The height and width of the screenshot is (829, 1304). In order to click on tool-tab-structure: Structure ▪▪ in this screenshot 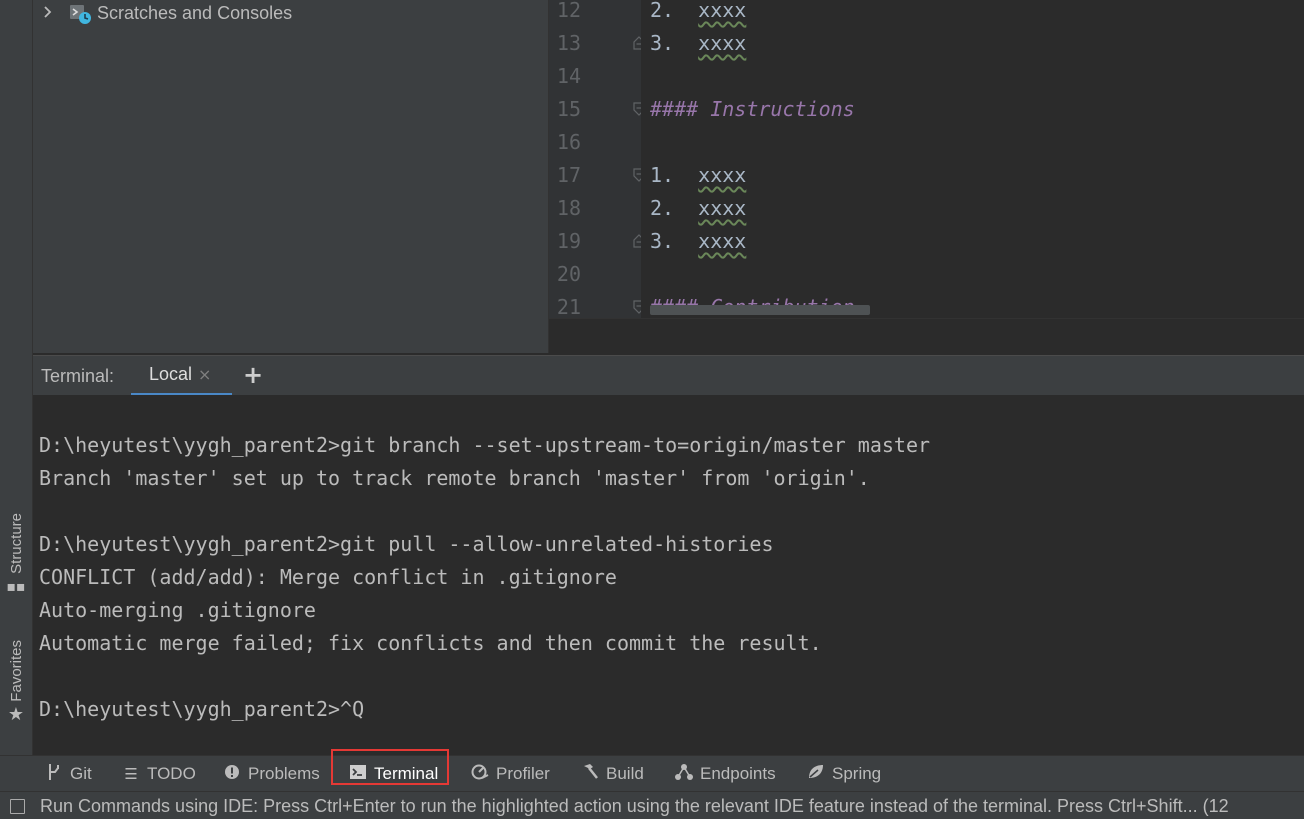, I will do `click(16, 553)`.